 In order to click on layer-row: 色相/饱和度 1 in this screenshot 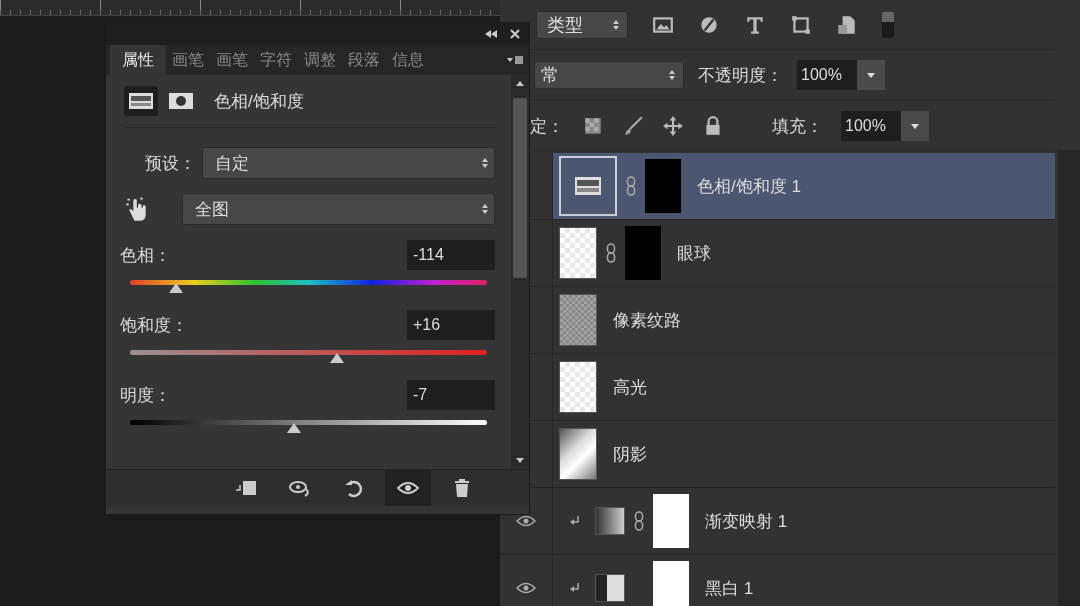, I will do `click(804, 186)`.